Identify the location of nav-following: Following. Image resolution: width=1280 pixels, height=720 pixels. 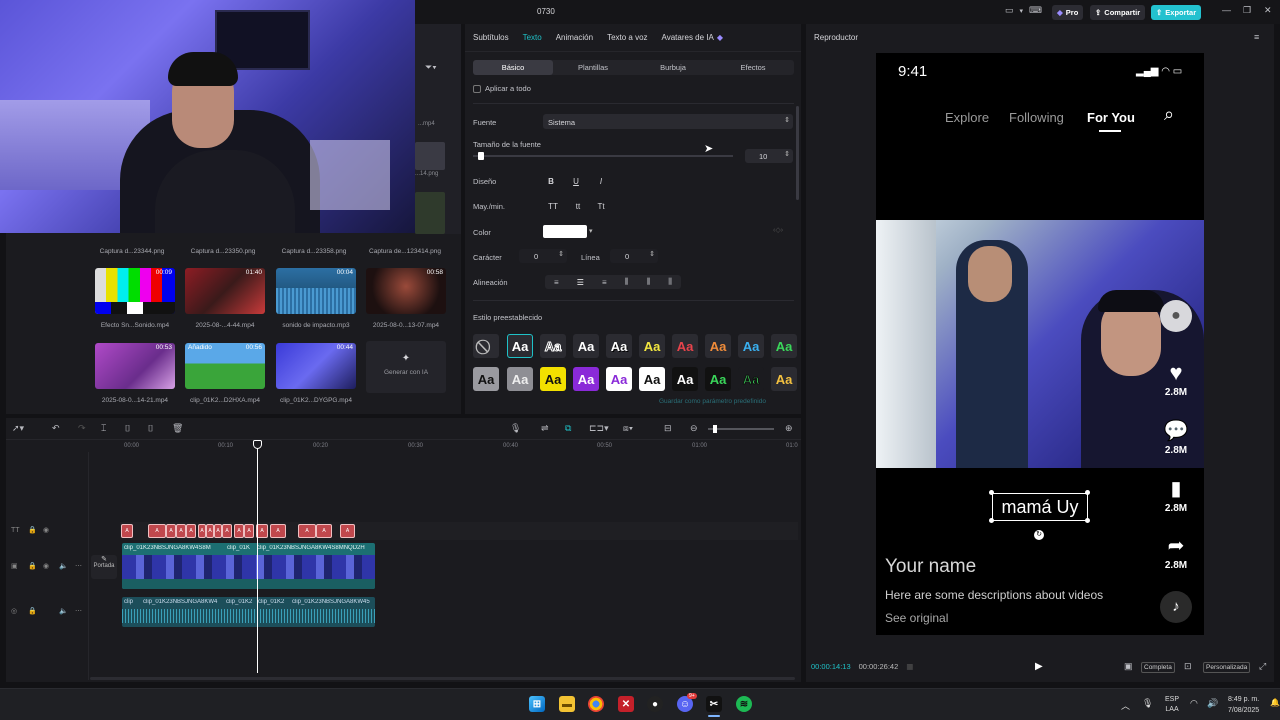
(1036, 117).